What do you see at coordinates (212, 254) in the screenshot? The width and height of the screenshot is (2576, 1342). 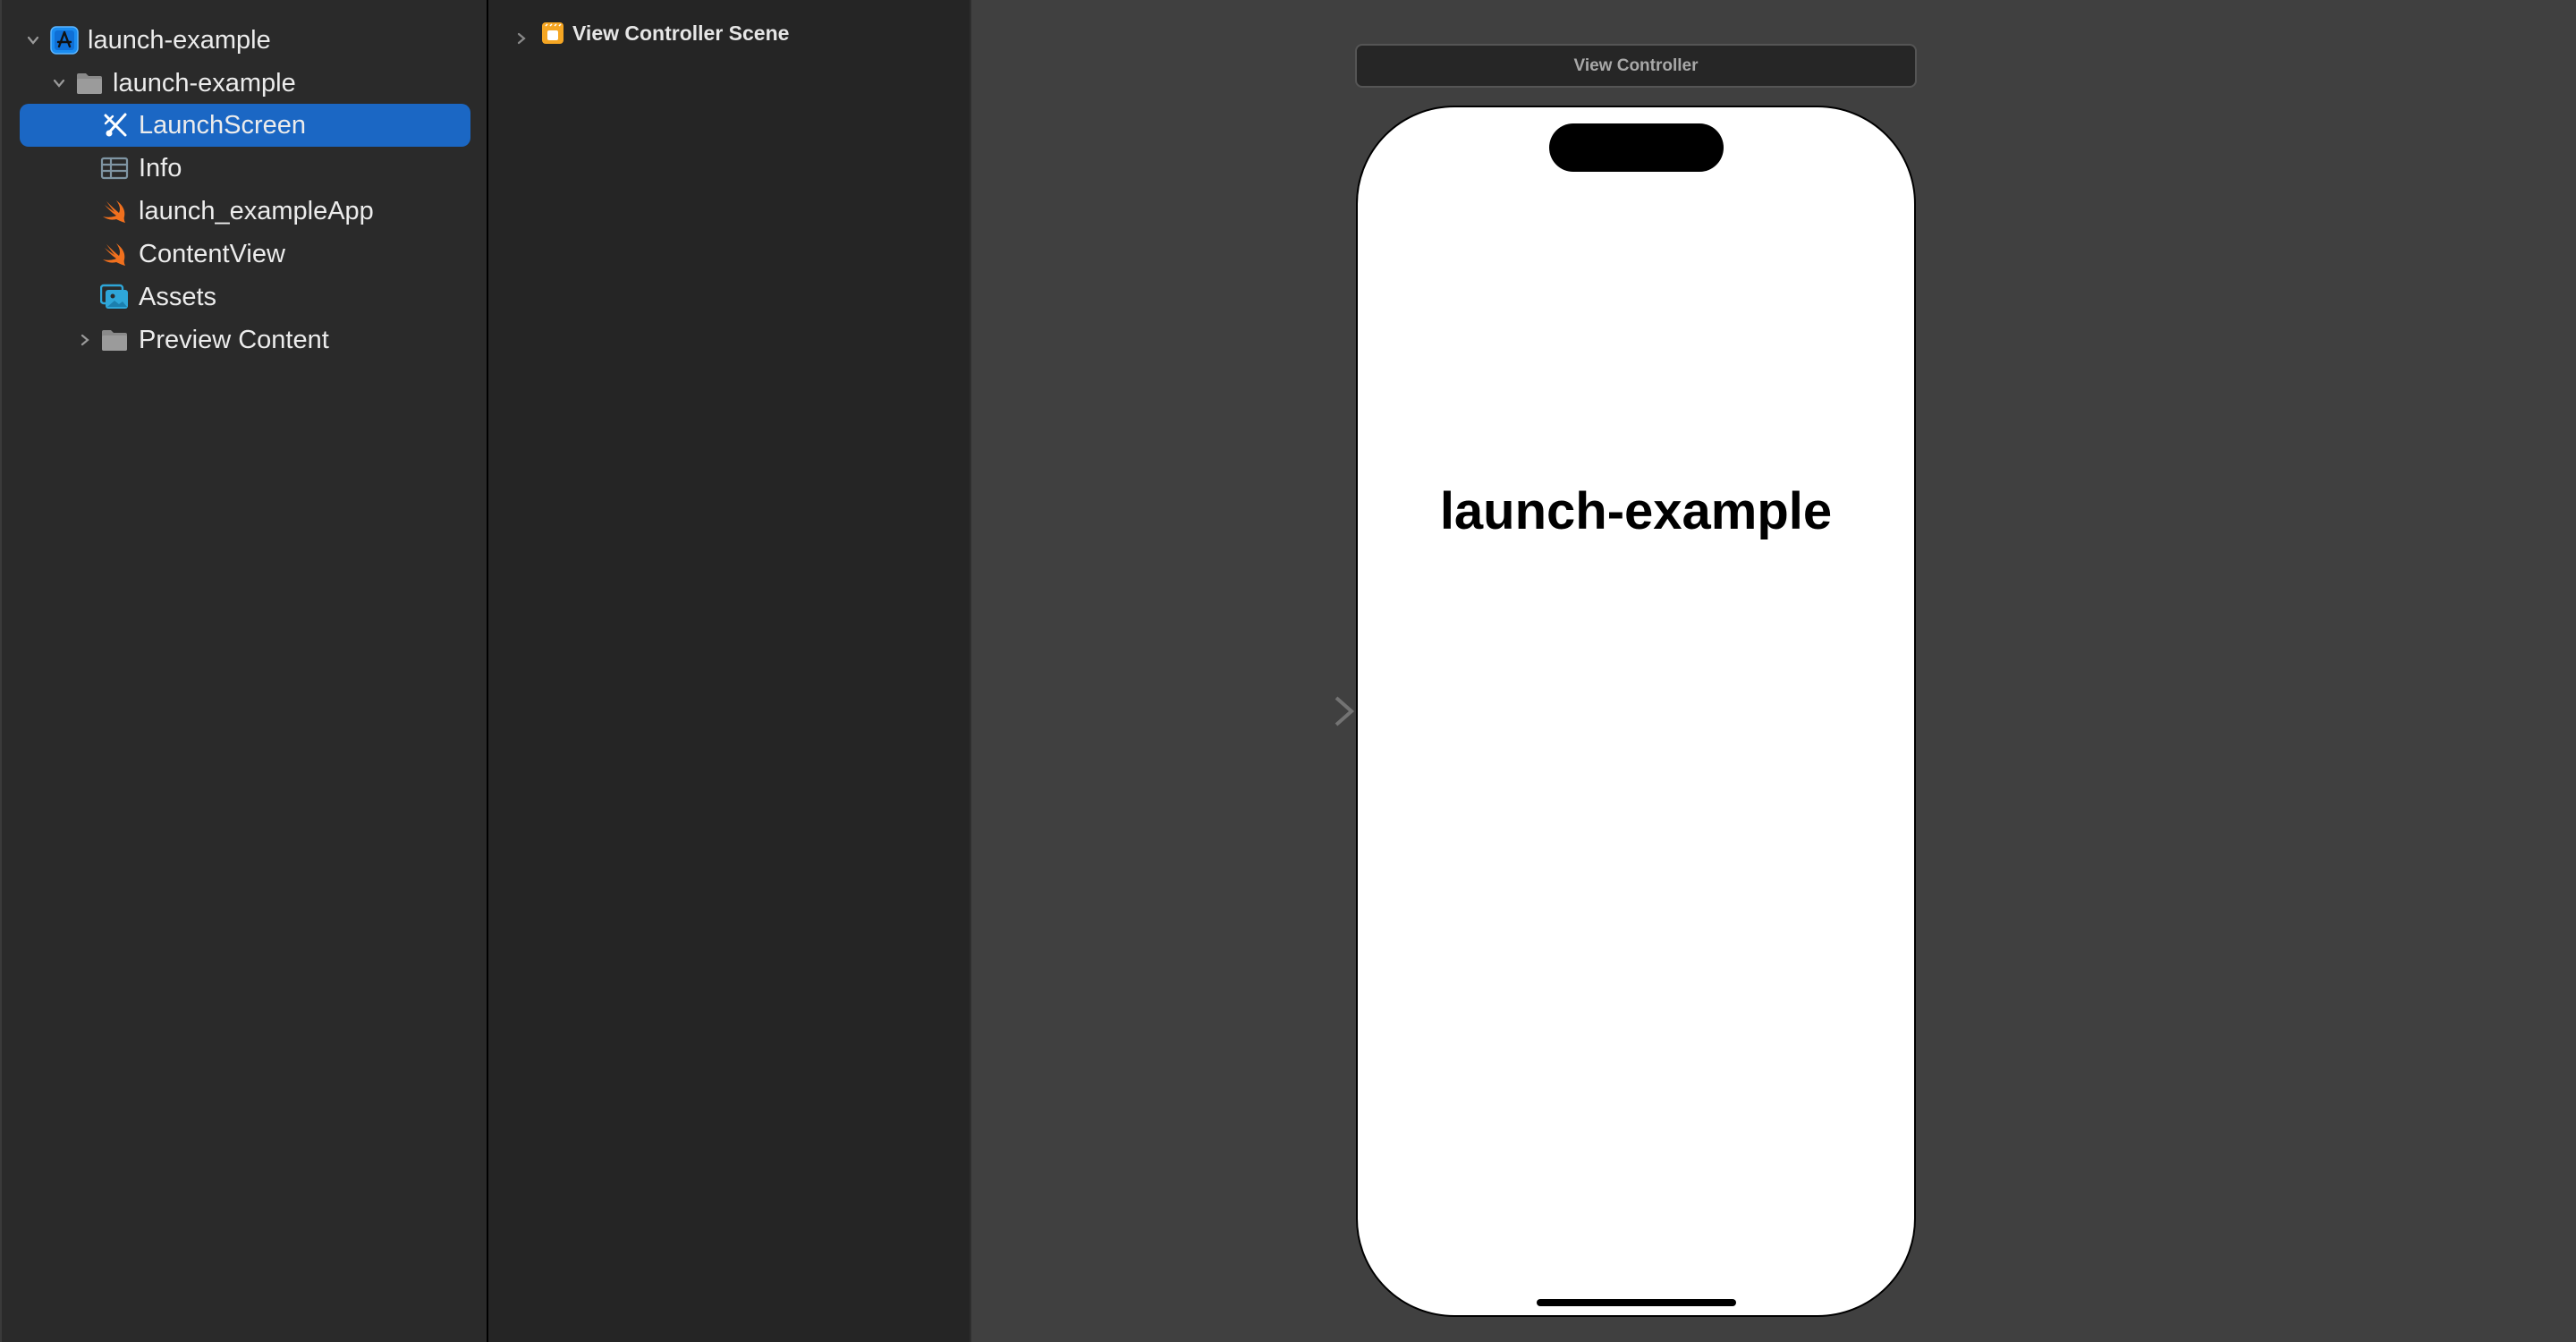 I see `navigator-item-label: ContentView` at bounding box center [212, 254].